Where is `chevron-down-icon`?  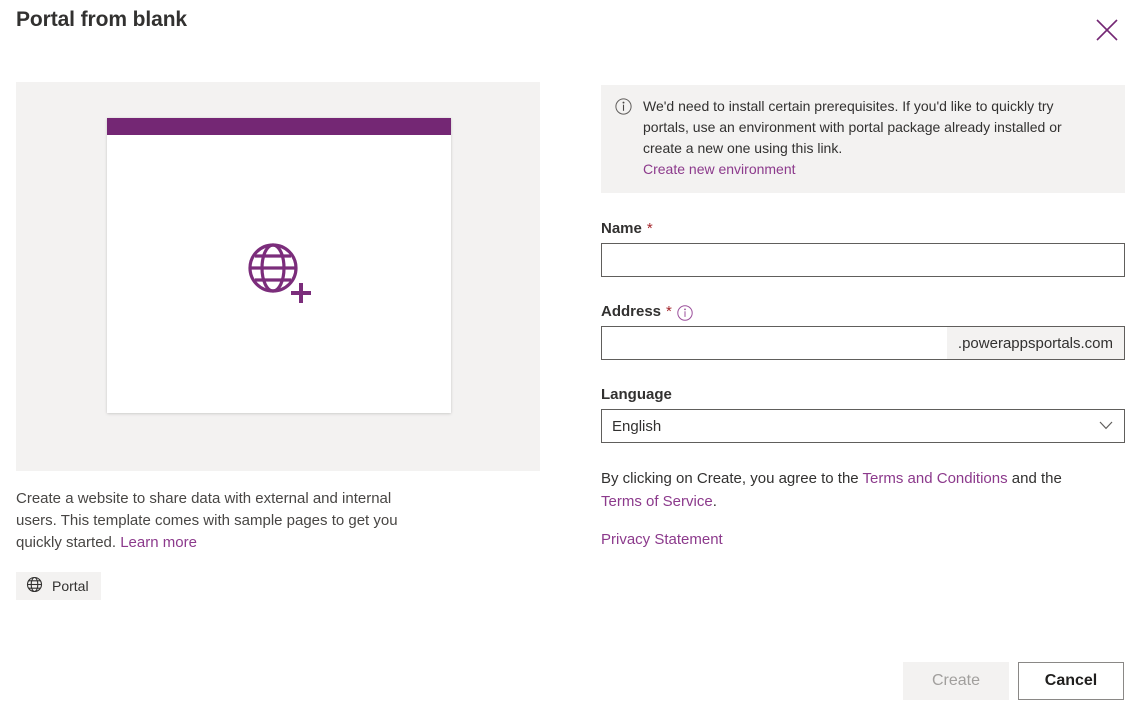
chevron-down-icon is located at coordinates (1106, 426).